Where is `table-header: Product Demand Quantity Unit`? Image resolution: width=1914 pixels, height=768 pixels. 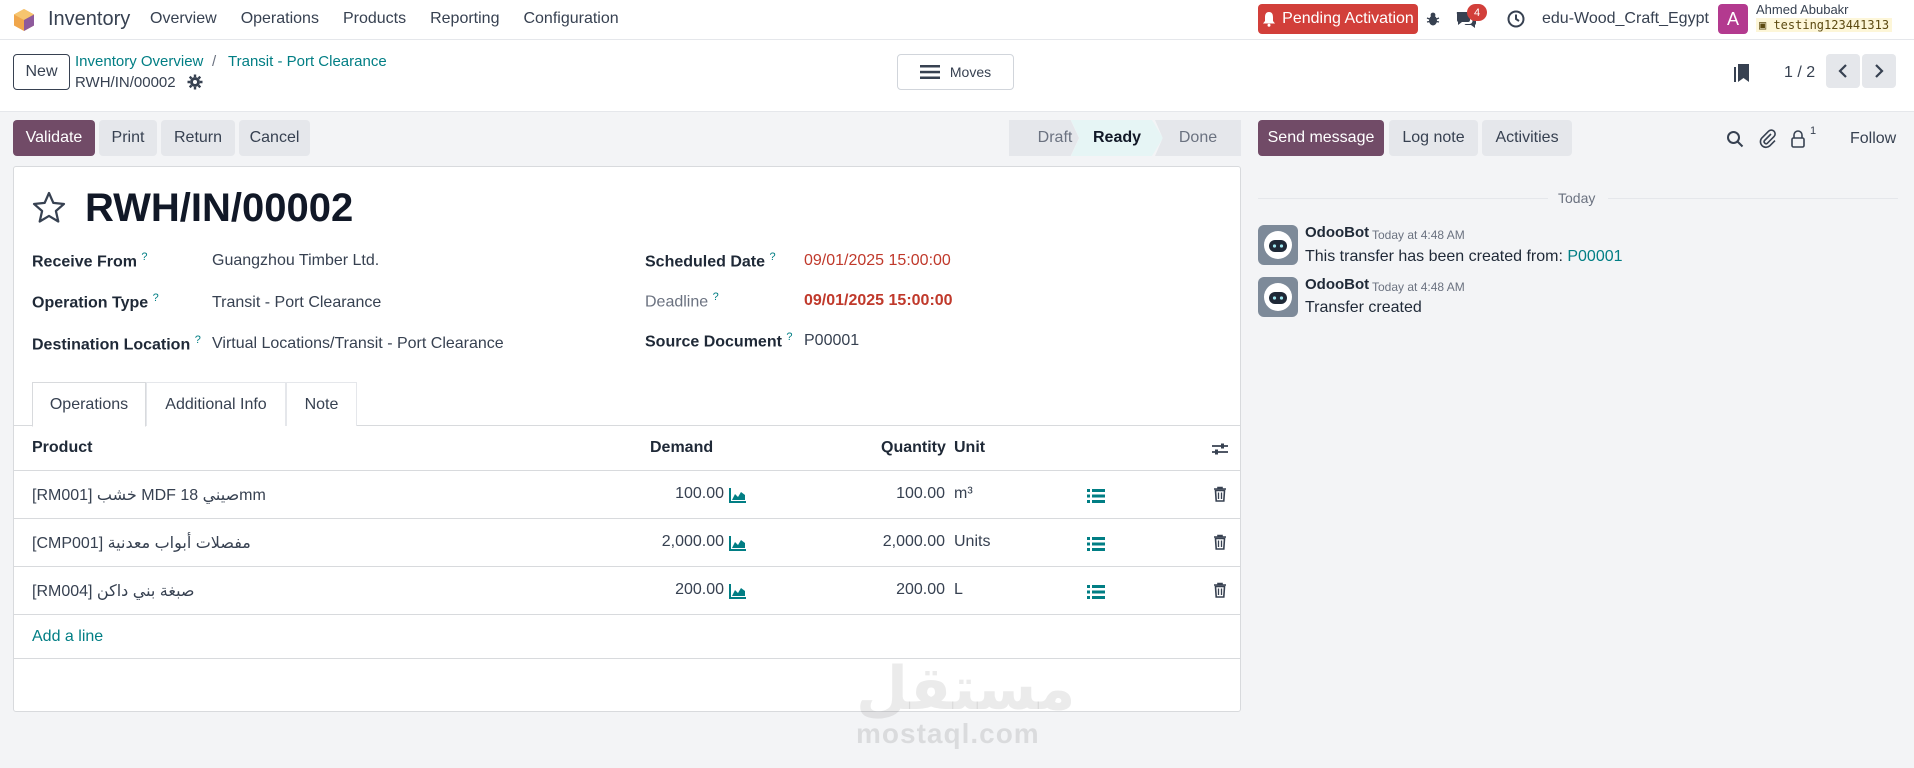
table-header: Product Demand Quantity Unit is located at coordinates (627, 449).